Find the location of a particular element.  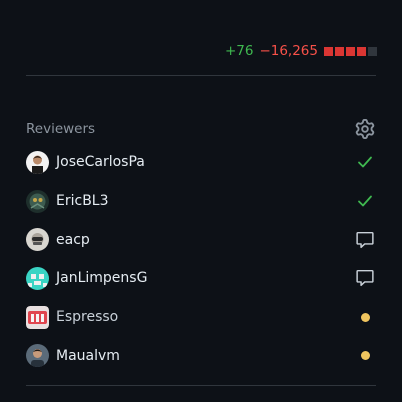

additions-count: +76 is located at coordinates (239, 51).